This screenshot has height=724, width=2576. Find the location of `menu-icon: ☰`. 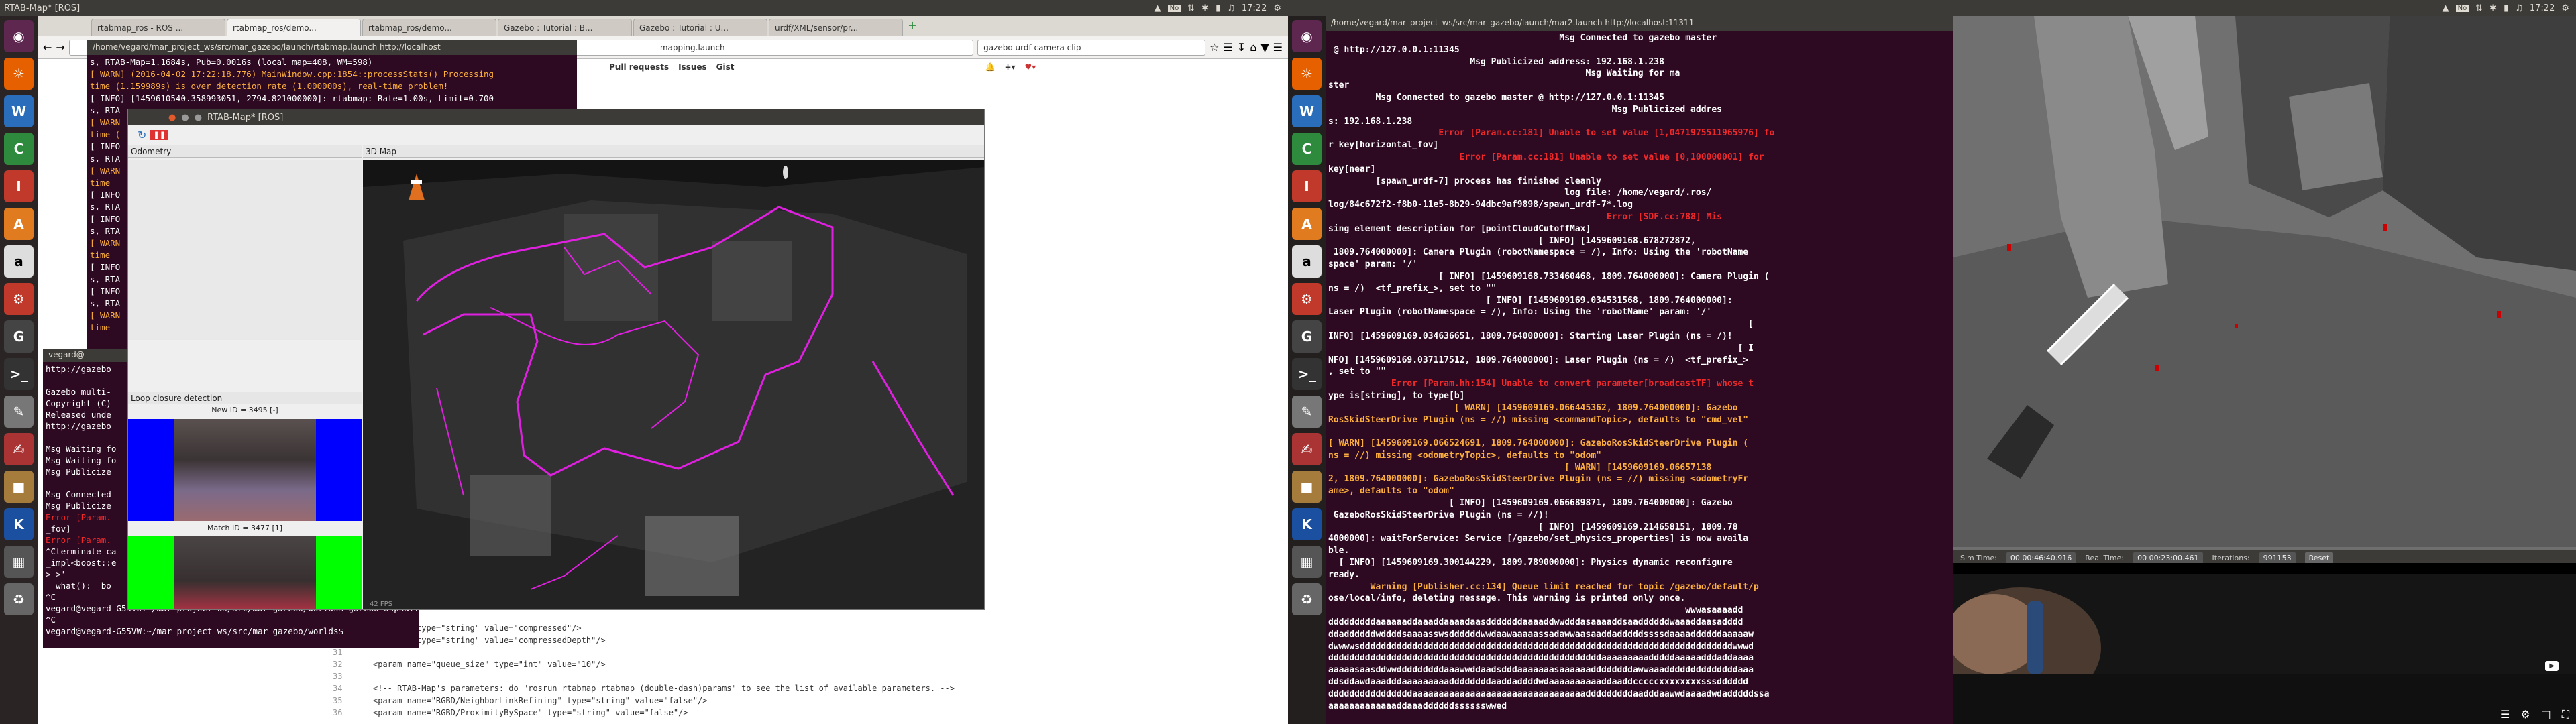

menu-icon: ☰ is located at coordinates (1278, 47).